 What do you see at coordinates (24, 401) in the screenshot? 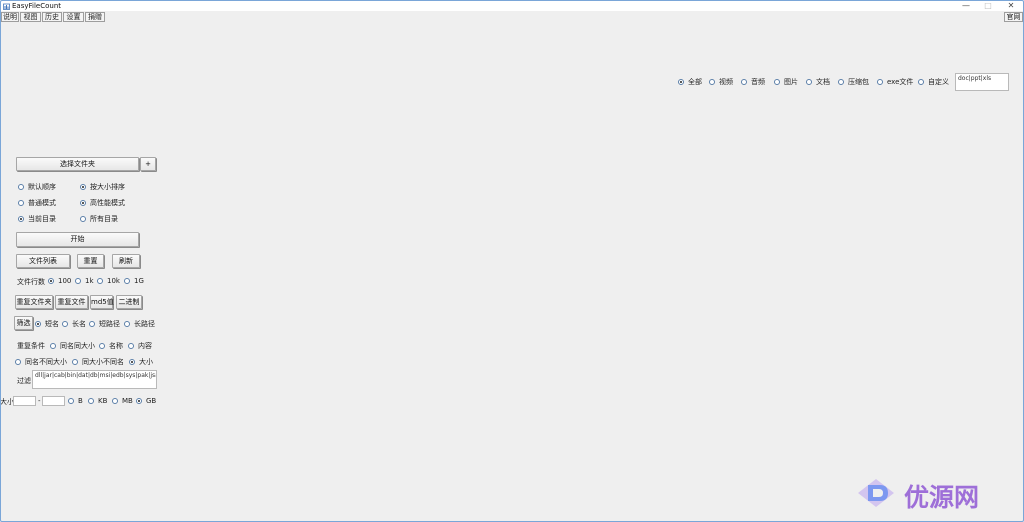
I see `size-min-input` at bounding box center [24, 401].